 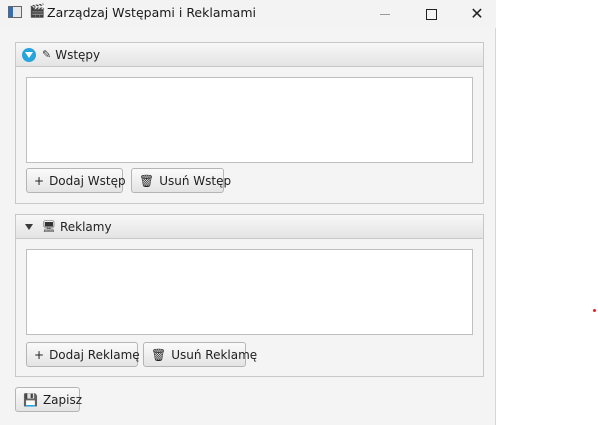 What do you see at coordinates (214, 354) in the screenshot?
I see `remove-ad-label: Usuń Reklamę` at bounding box center [214, 354].